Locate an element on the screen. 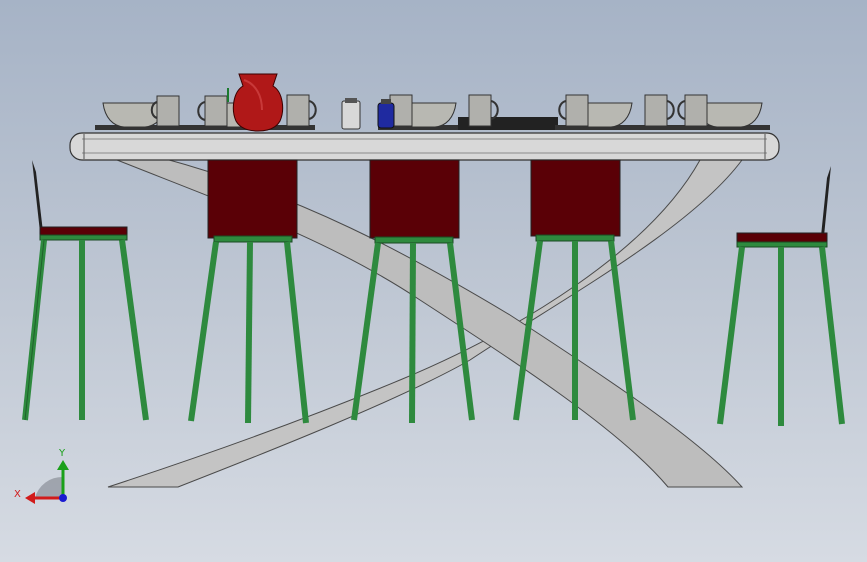  z-axis-dot is located at coordinates (63, 498).